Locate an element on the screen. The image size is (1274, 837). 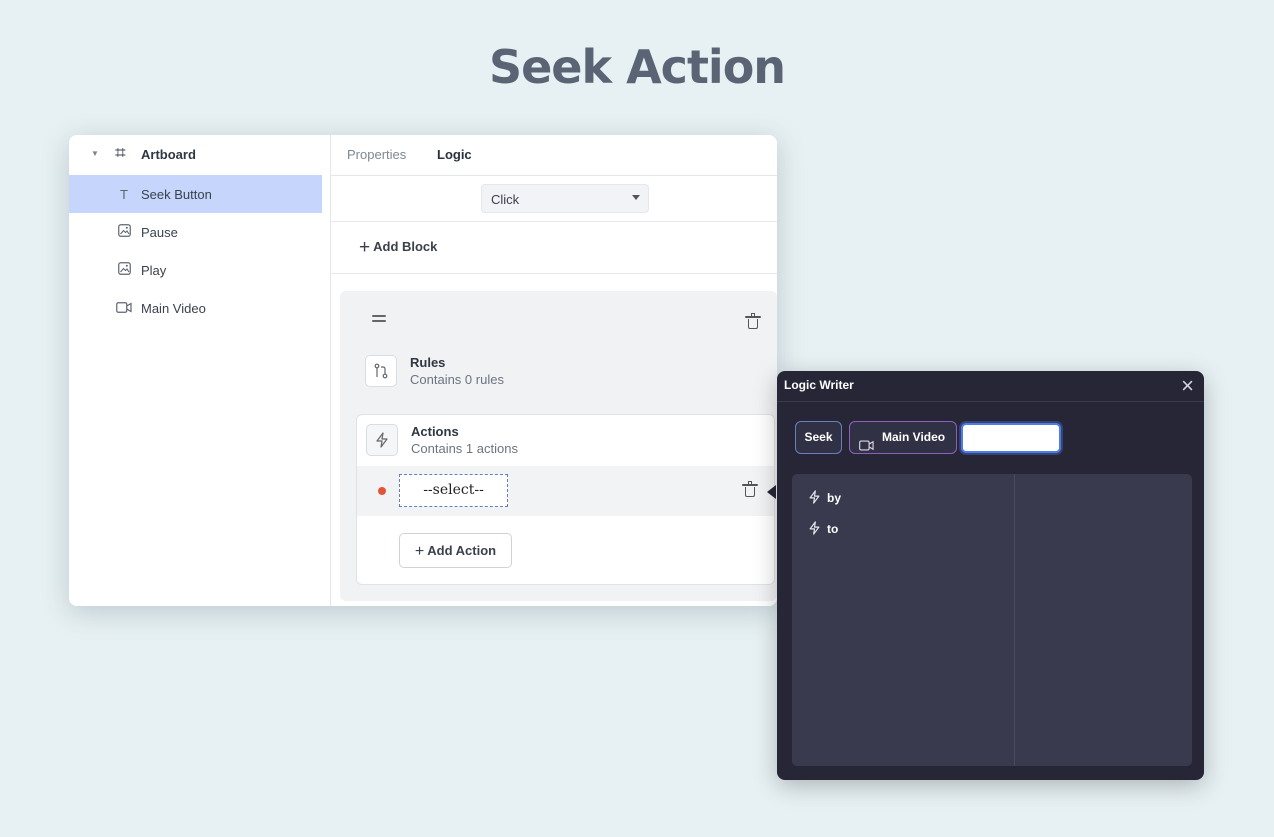
add-block-button: + Add Block is located at coordinates (398, 248).